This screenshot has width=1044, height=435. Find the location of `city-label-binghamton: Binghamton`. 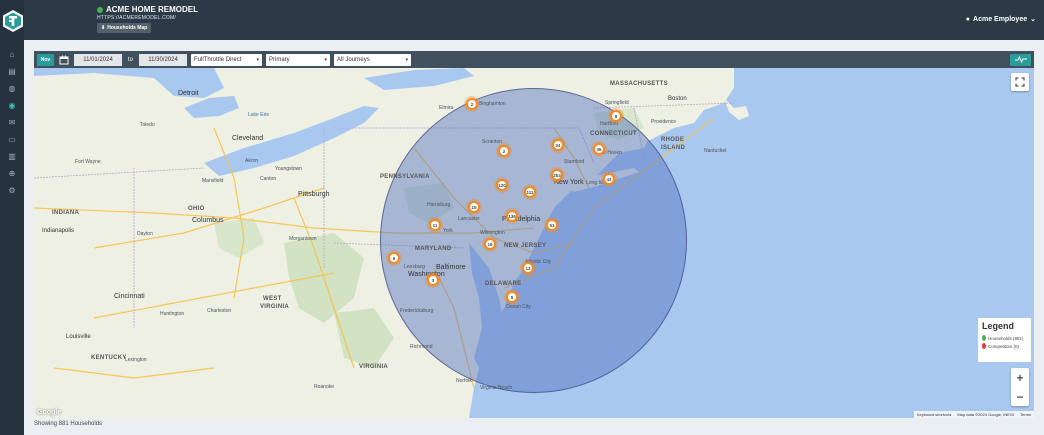

city-label-binghamton: Binghamton is located at coordinates (492, 104).